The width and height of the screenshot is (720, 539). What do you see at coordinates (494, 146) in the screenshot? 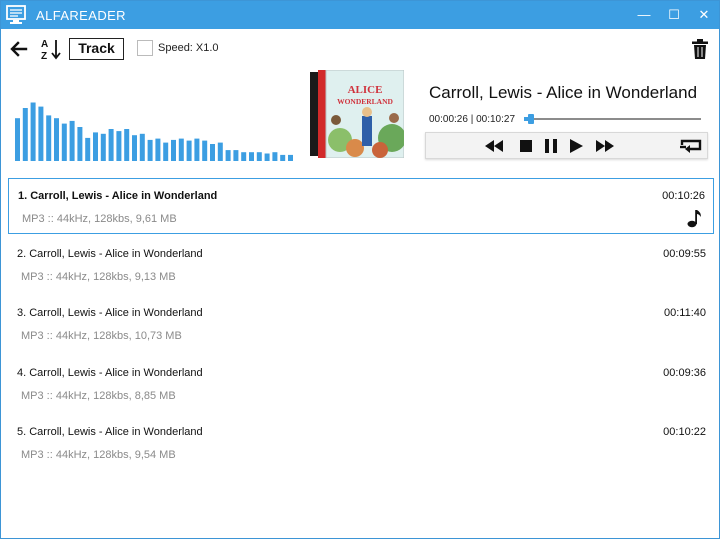
I see `rewind-icon` at bounding box center [494, 146].